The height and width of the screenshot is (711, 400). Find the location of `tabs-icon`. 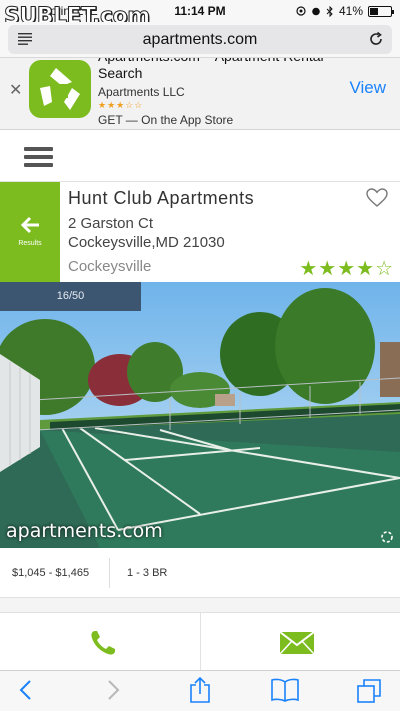

tabs-icon is located at coordinates (369, 691).